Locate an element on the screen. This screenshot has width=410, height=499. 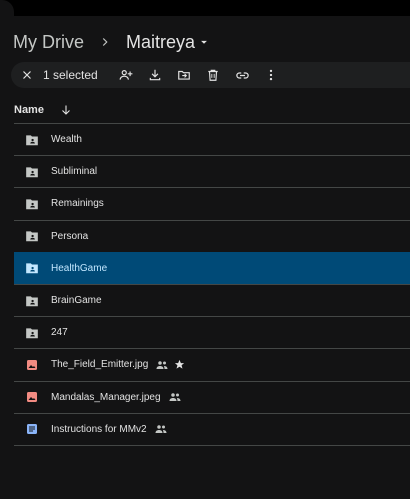
file-row: Subliminal is located at coordinates (212, 171).